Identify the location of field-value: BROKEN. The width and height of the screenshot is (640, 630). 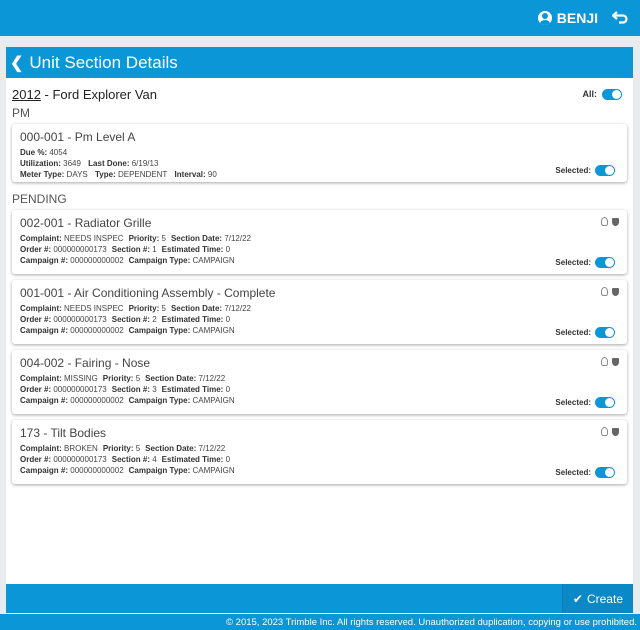
(81, 448).